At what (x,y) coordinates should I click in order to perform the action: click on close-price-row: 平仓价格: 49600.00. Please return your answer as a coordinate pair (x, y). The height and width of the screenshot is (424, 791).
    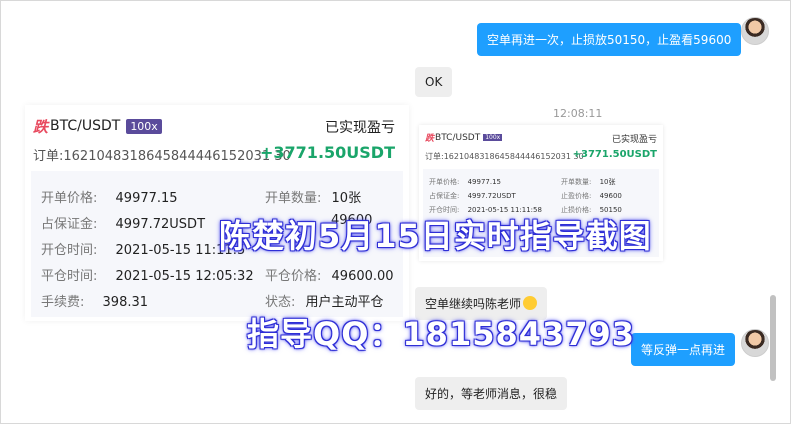
    Looking at the image, I should click on (329, 274).